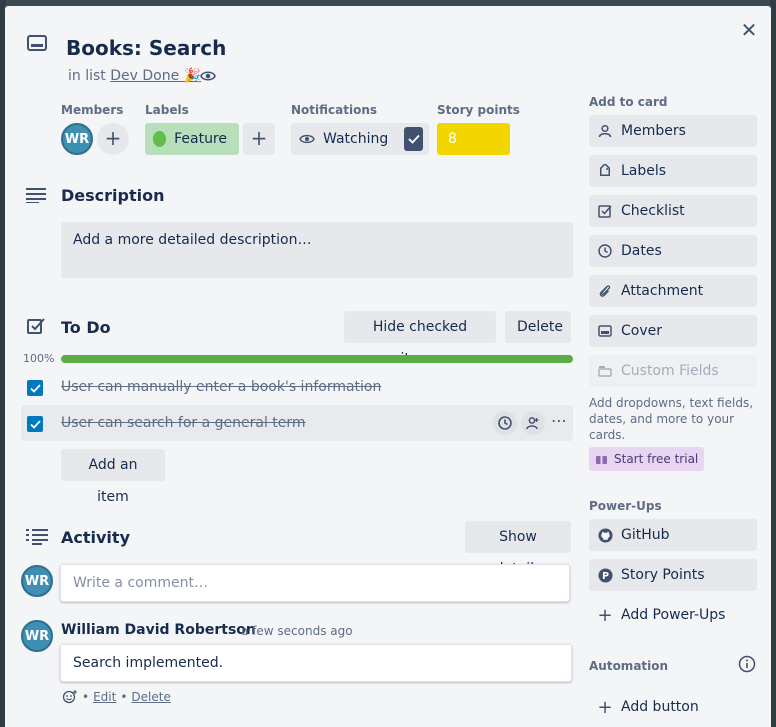 The height and width of the screenshot is (727, 776). Describe the element at coordinates (473, 139) in the screenshot. I see `story-points-badge: 8` at that location.